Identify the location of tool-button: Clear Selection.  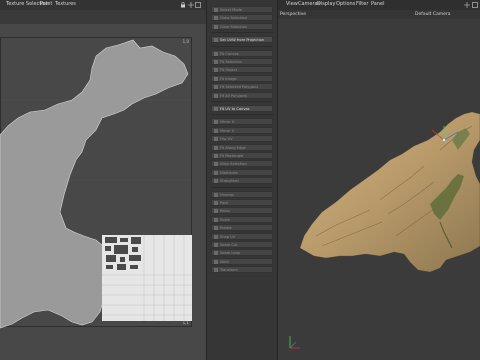
(242, 26).